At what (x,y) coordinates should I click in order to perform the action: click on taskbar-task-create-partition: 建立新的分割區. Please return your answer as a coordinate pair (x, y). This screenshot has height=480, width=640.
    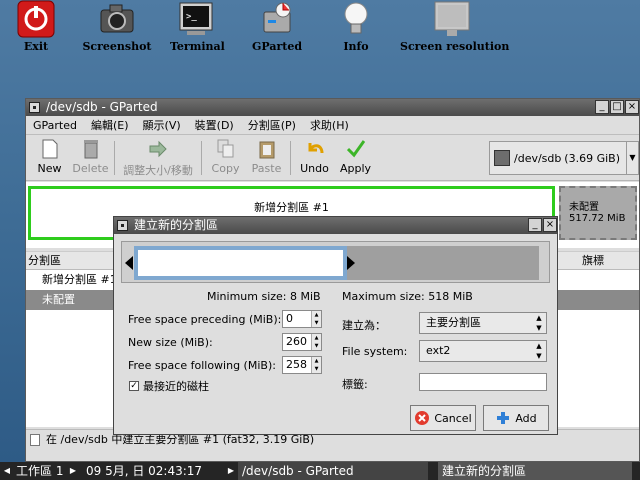
    Looking at the image, I should click on (535, 471).